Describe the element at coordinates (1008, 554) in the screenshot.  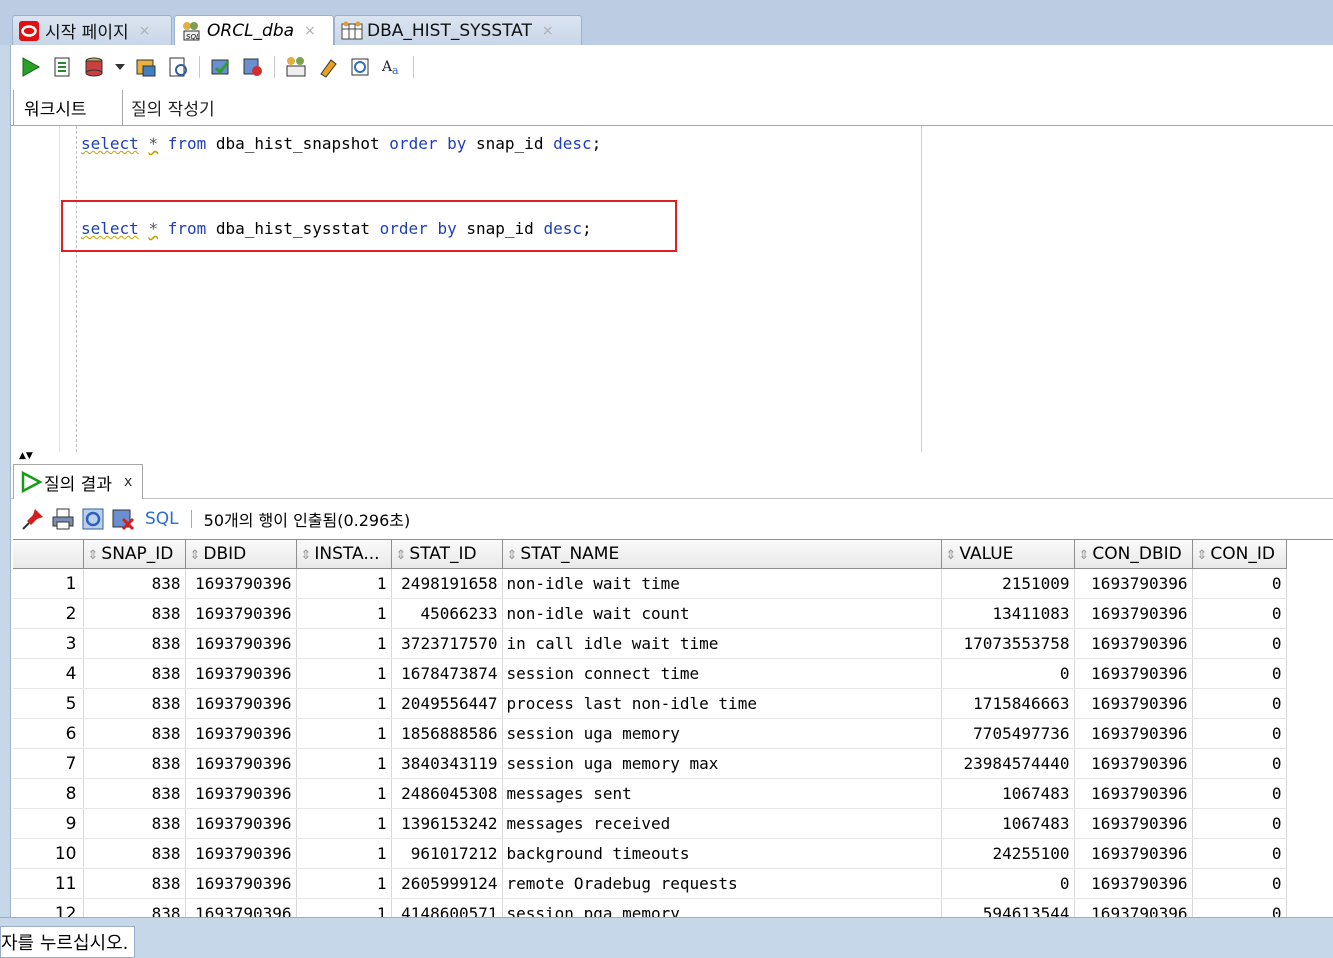
I see `column-header: ⇕ VALUE` at that location.